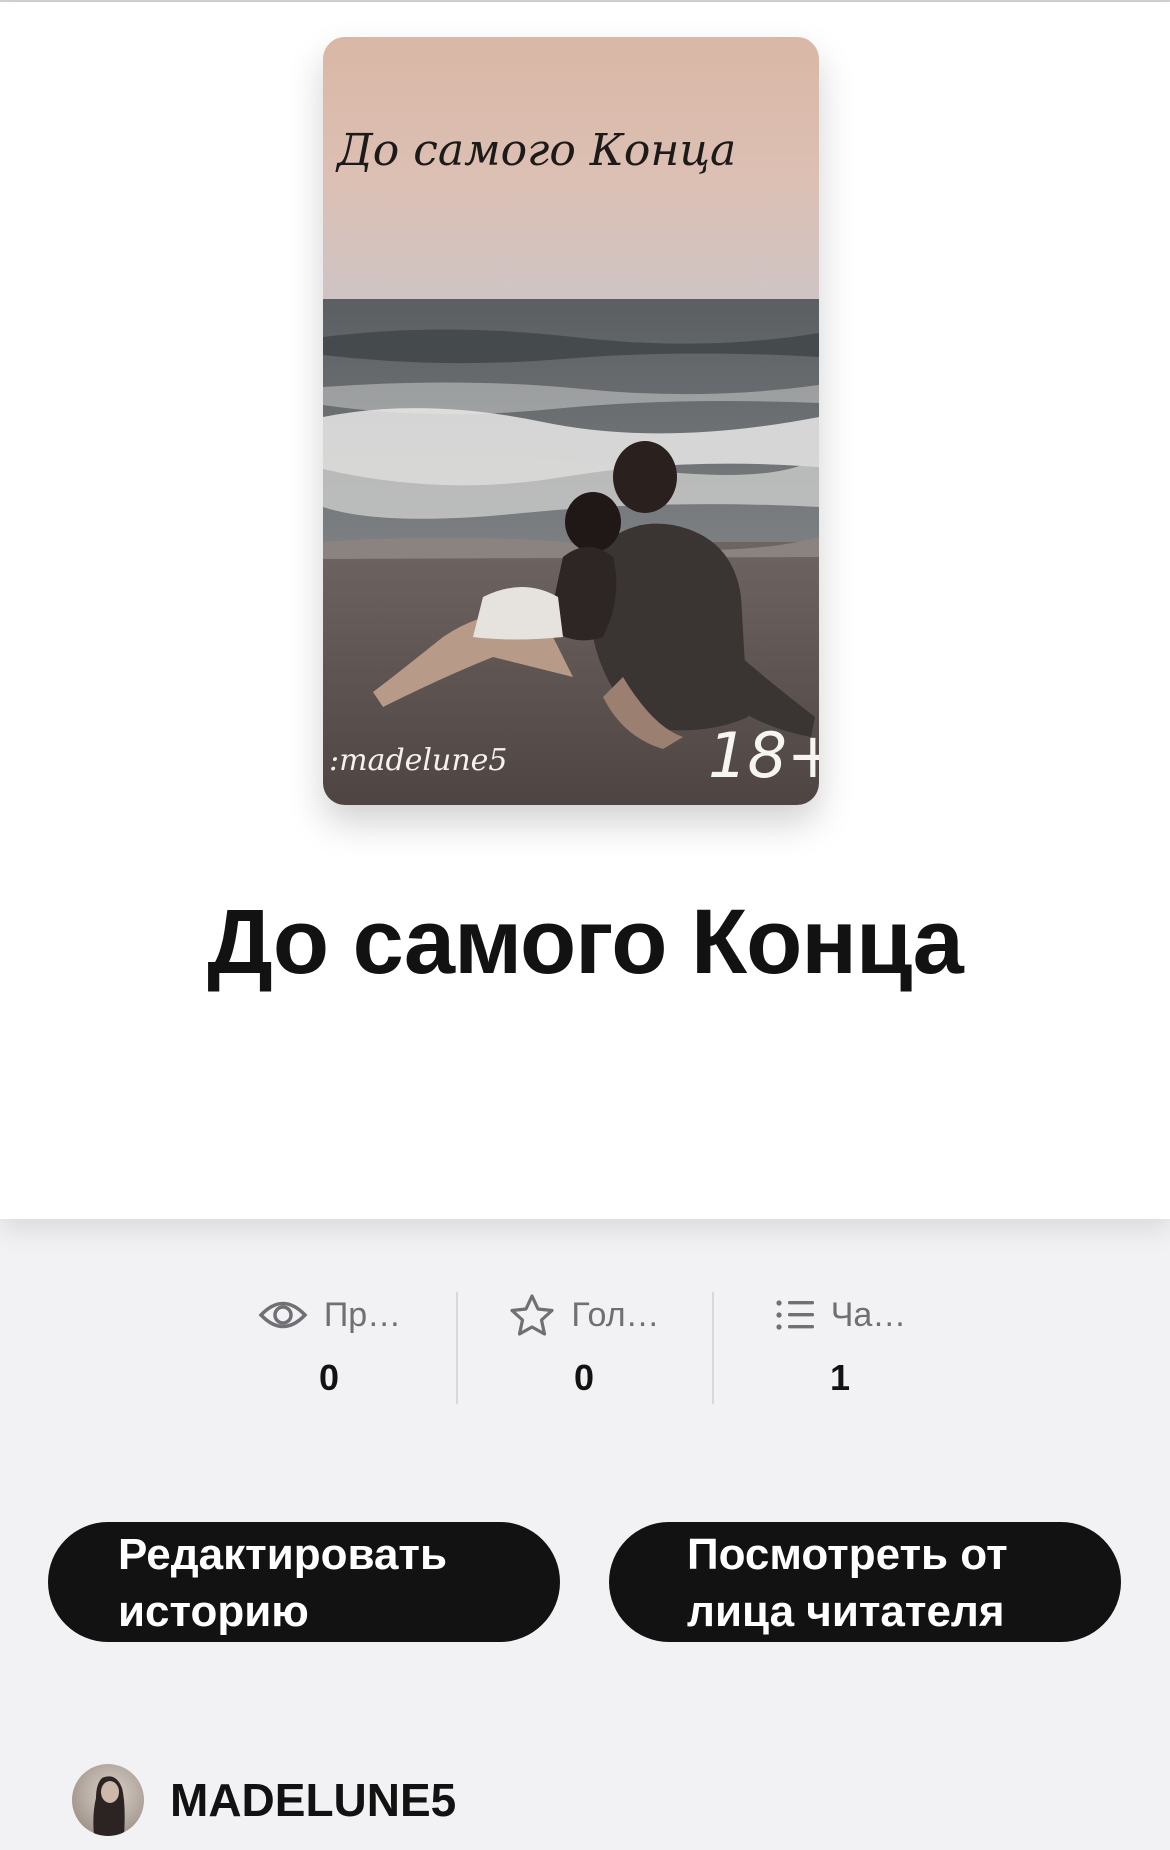 This screenshot has width=1170, height=1850. Describe the element at coordinates (585, 942) in the screenshot. I see `story-title: До самого Конца` at that location.